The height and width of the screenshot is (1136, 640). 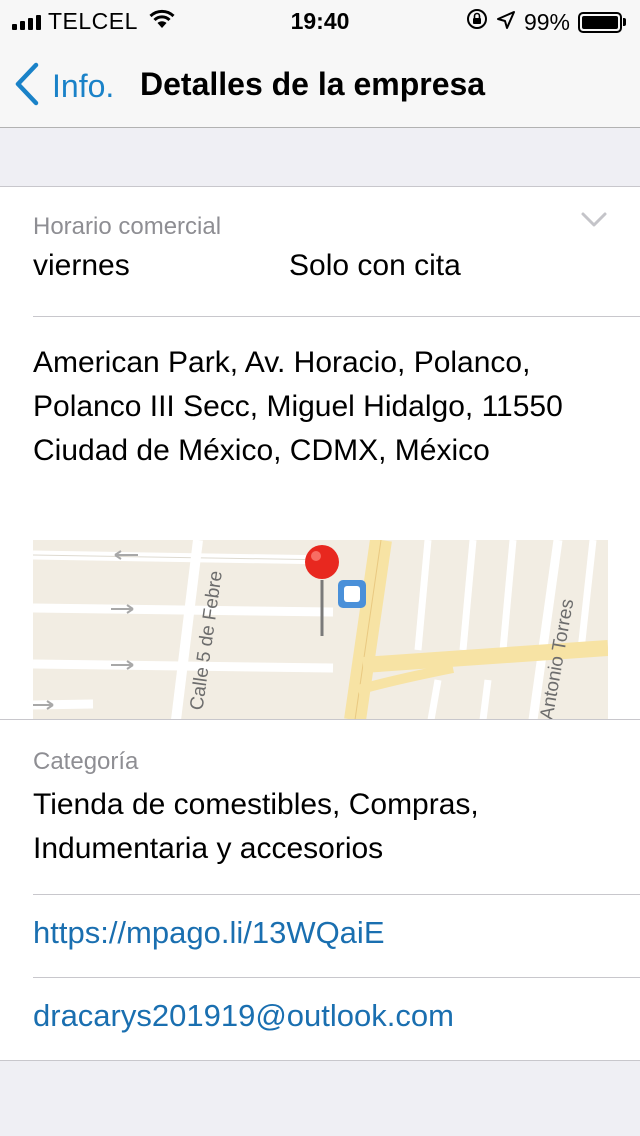 What do you see at coordinates (86, 761) in the screenshot?
I see `category-label: Categoría` at bounding box center [86, 761].